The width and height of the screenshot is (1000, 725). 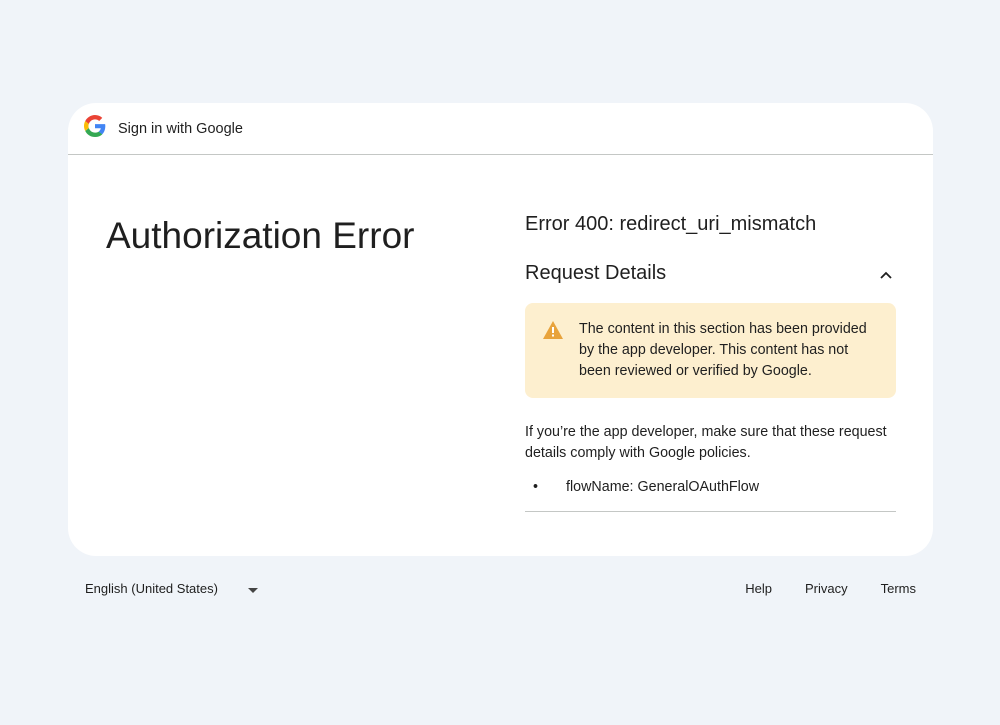 What do you see at coordinates (710, 273) in the screenshot?
I see `request-details-toggle: Request Details` at bounding box center [710, 273].